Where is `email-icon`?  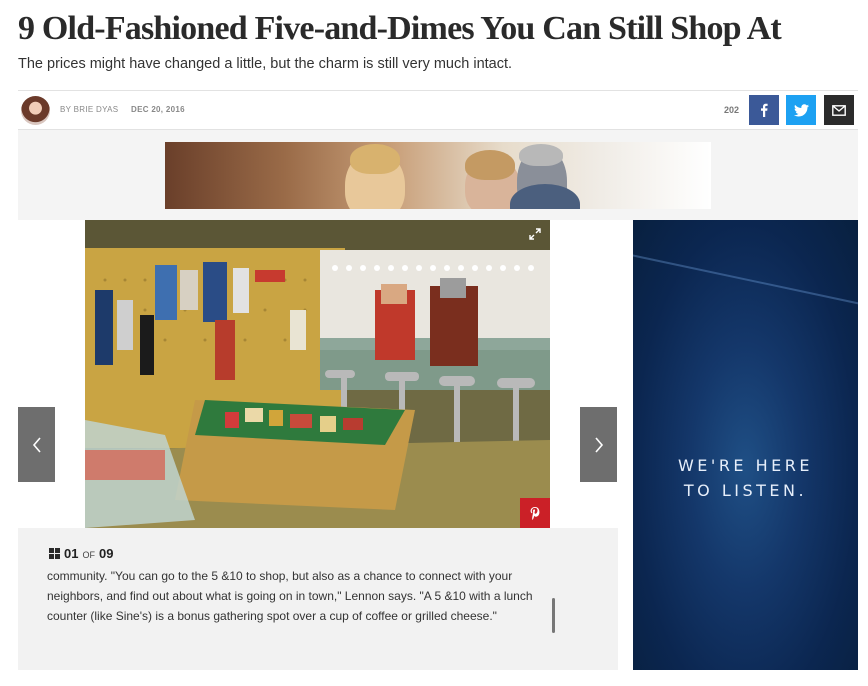 email-icon is located at coordinates (839, 110).